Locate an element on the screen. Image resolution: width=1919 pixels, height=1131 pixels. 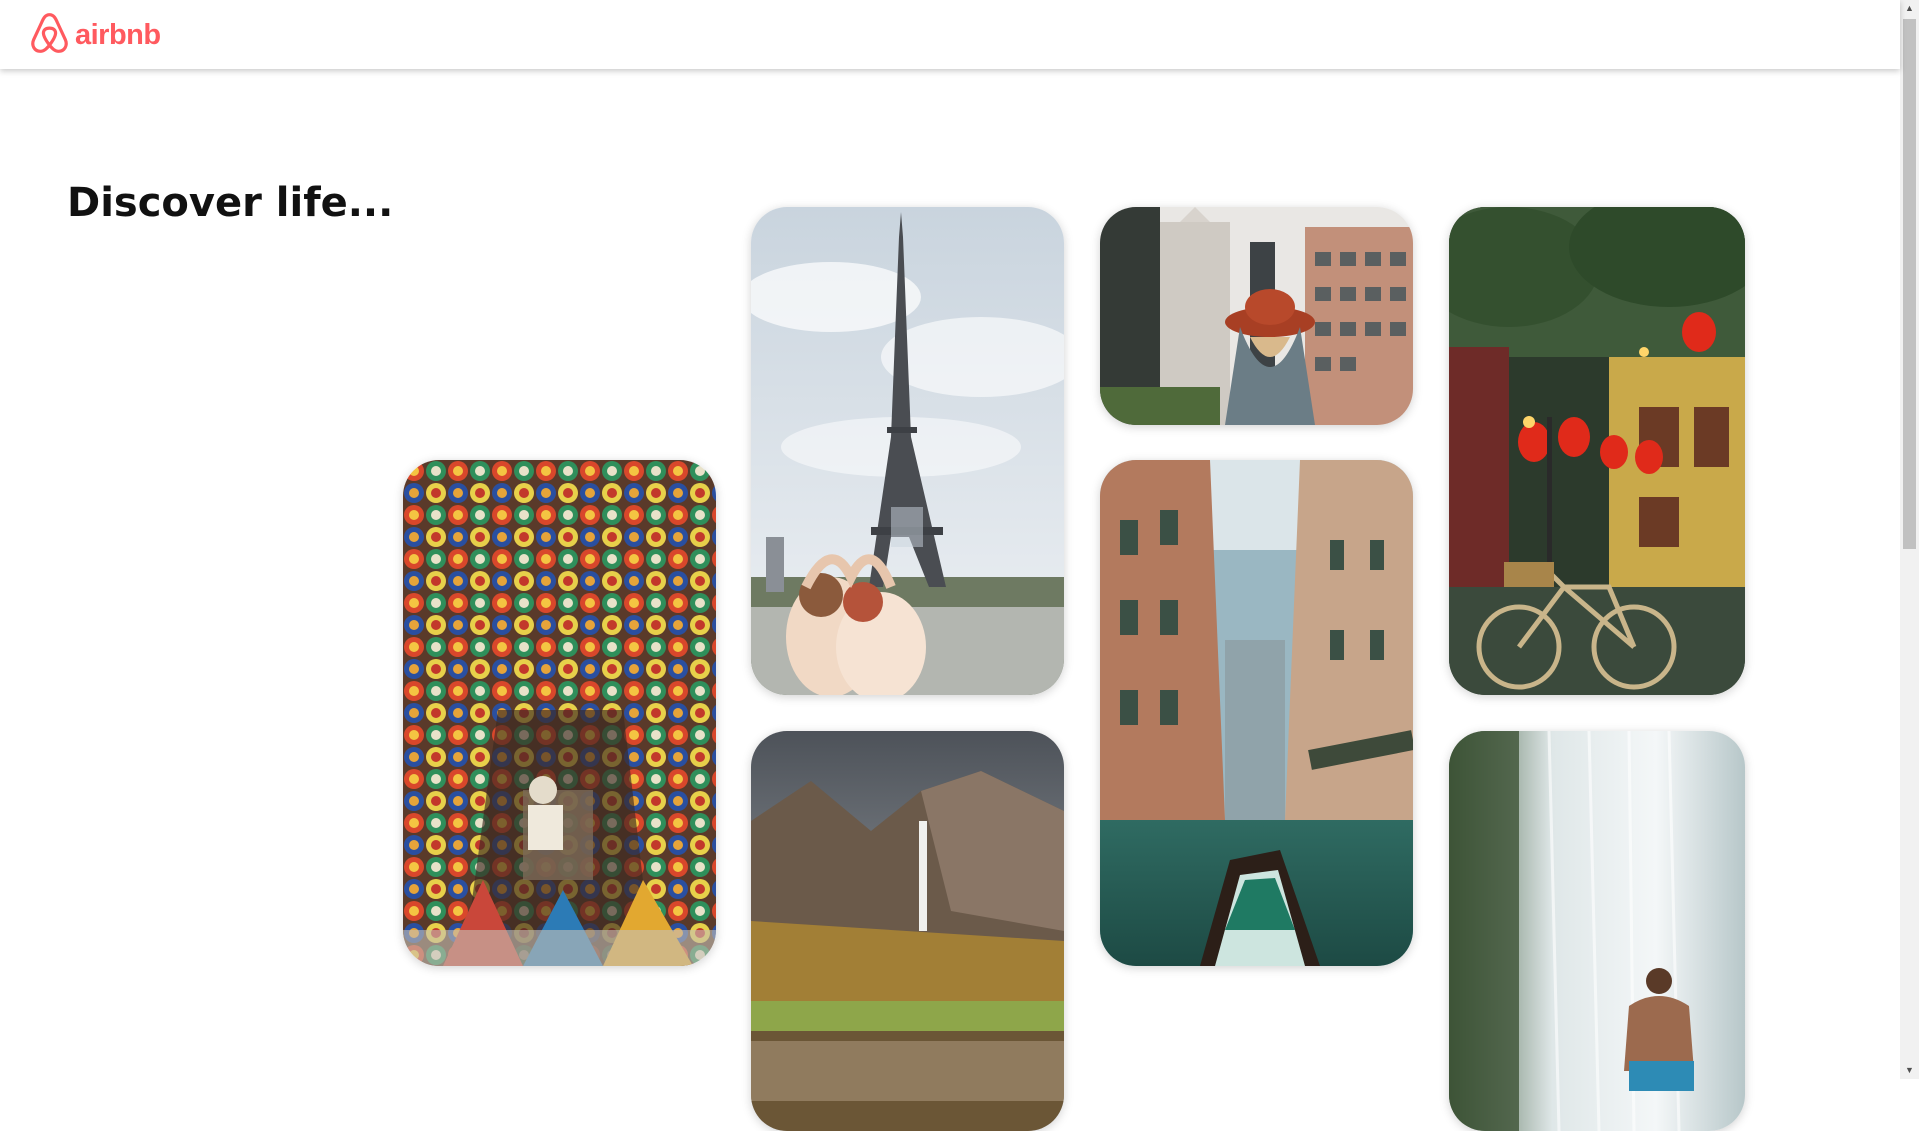
photo-waterfall-person is located at coordinates (1597, 931).